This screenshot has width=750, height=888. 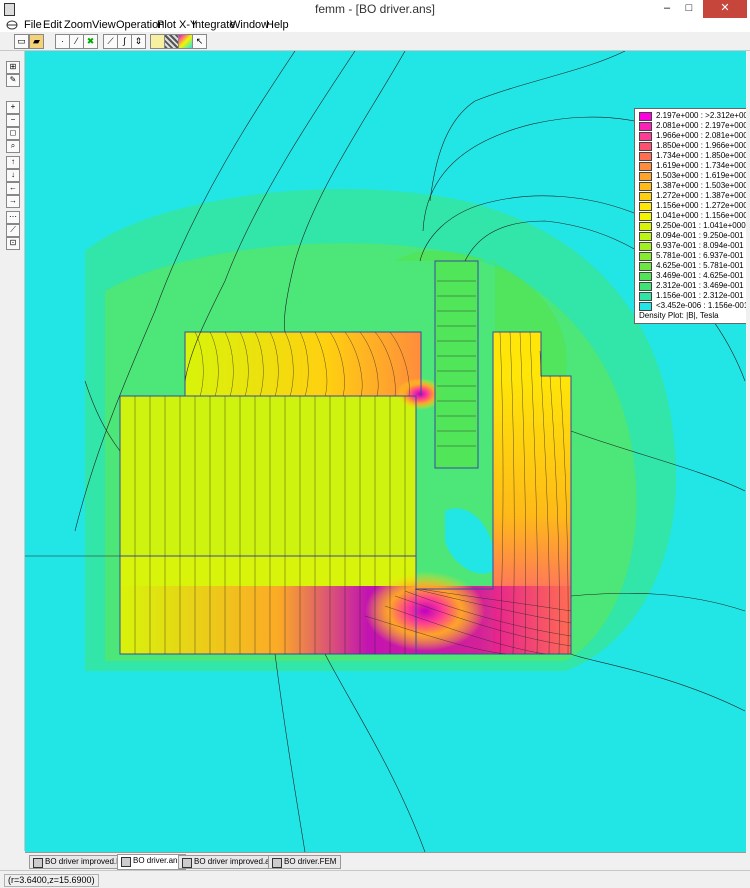 I want to click on legend-row: 9.250e-001 : 1.041e+000, so click(x=692, y=226).